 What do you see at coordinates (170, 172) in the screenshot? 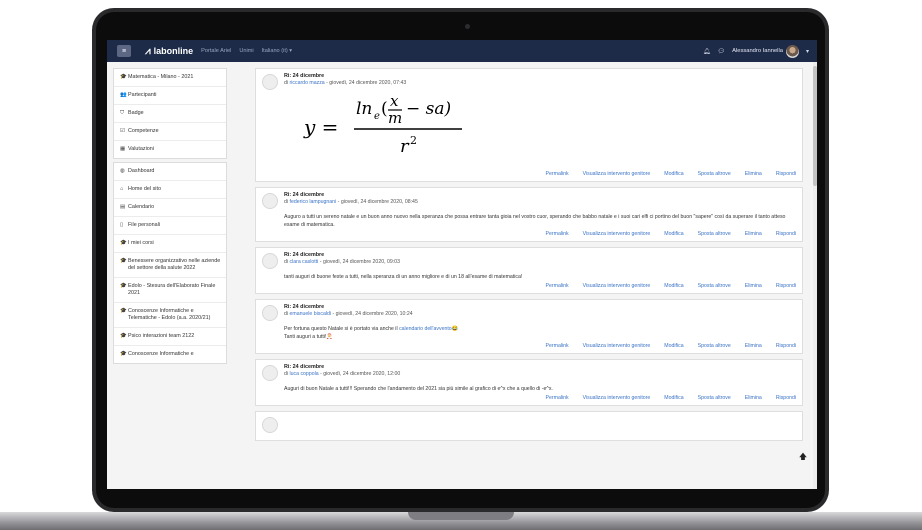
I see `sidebar-item: ◍ Dashboard` at bounding box center [170, 172].